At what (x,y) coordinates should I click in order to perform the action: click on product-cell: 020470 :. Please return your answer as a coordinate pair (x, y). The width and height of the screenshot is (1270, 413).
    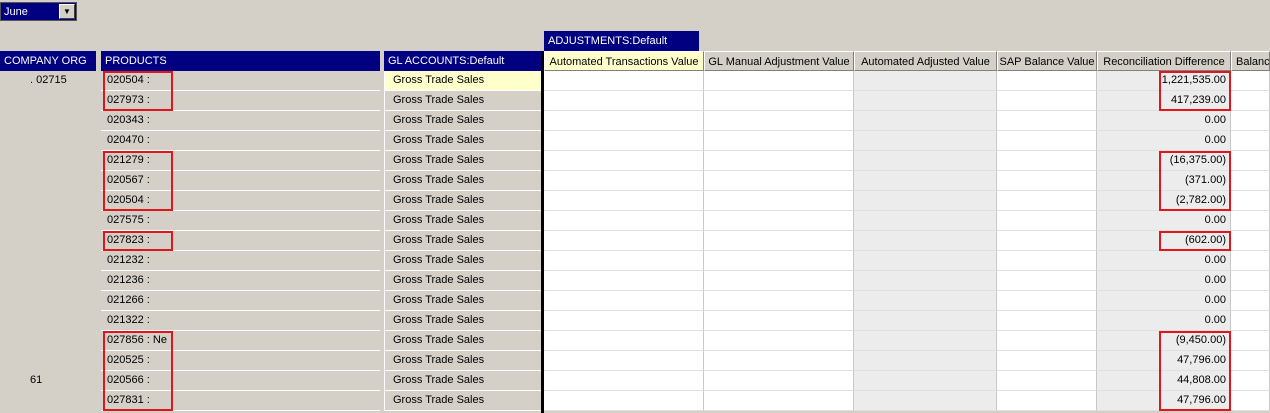
    Looking at the image, I should click on (240, 141).